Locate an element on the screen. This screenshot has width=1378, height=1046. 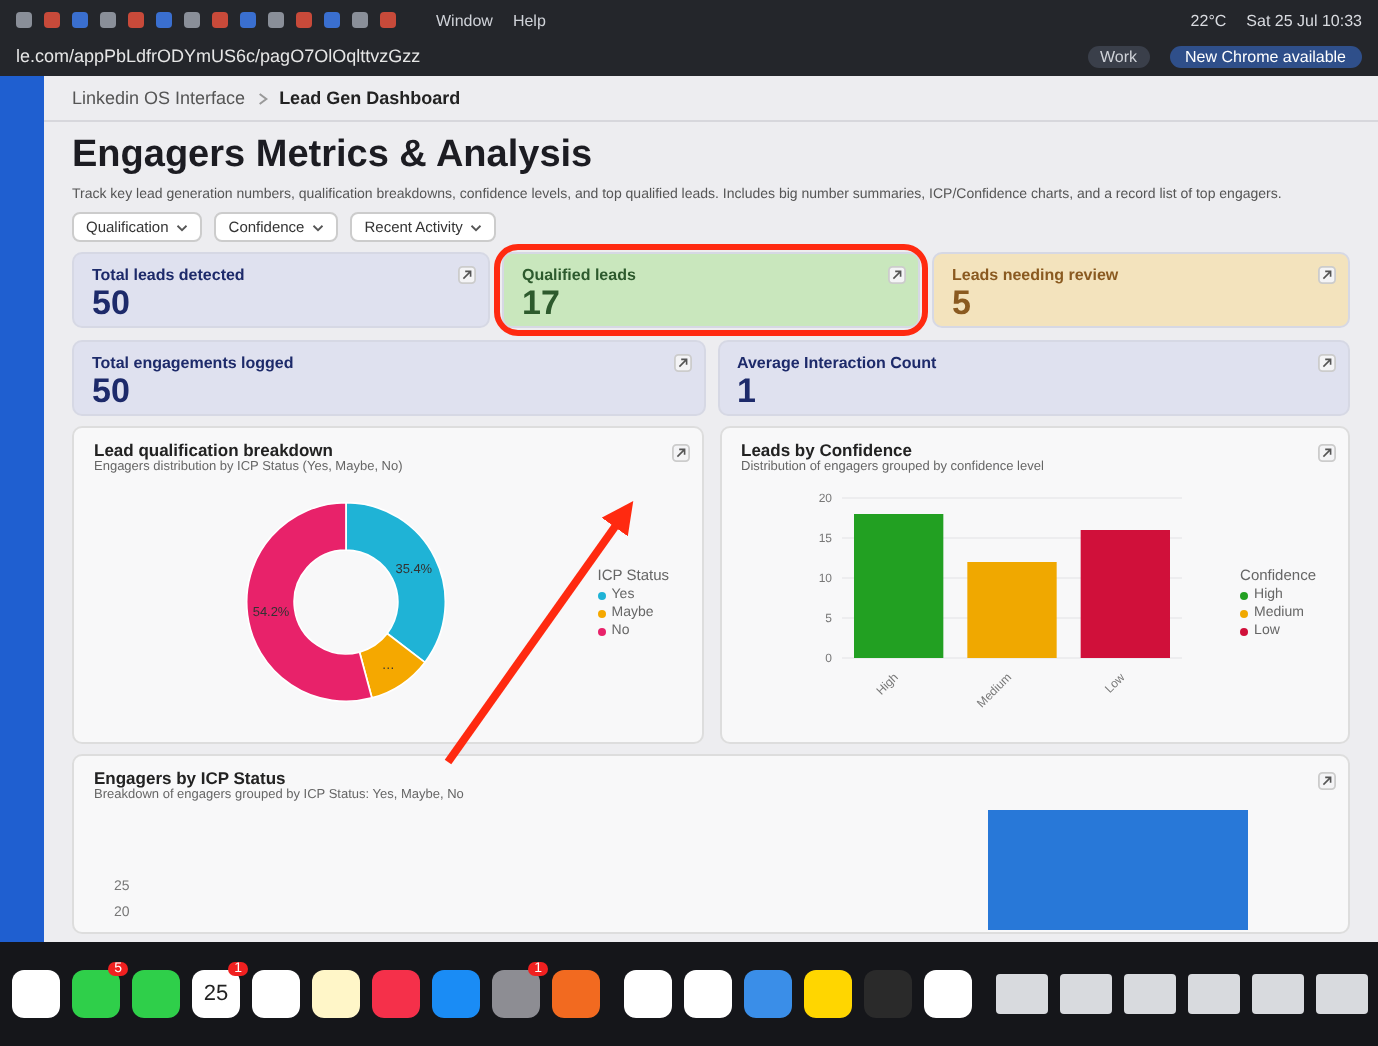
metric-label: Total leads detected is located at coordinates (168, 275).